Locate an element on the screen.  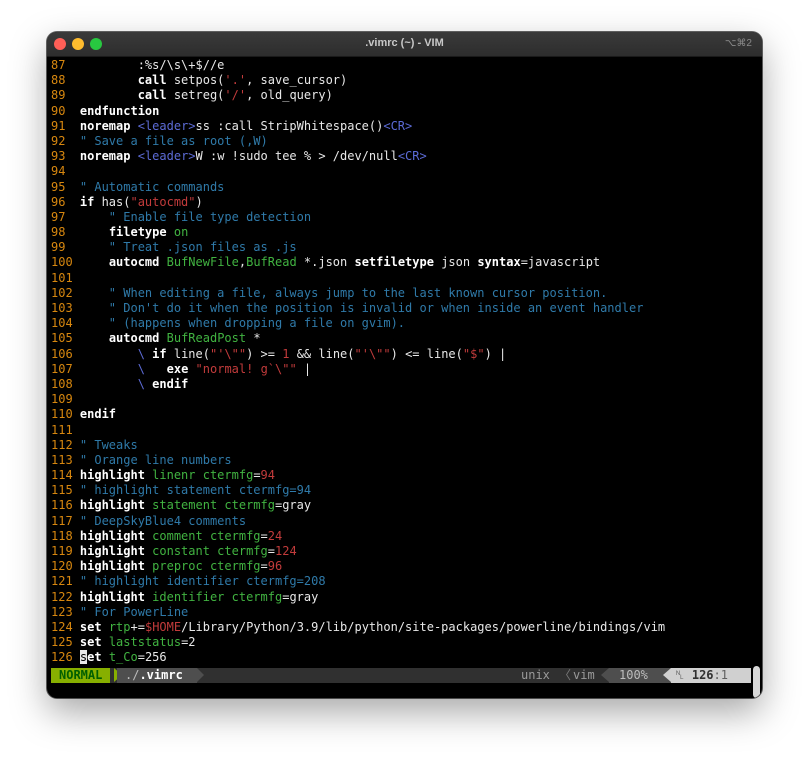
code-line: 97 " Enable file type detection is located at coordinates (399, 217).